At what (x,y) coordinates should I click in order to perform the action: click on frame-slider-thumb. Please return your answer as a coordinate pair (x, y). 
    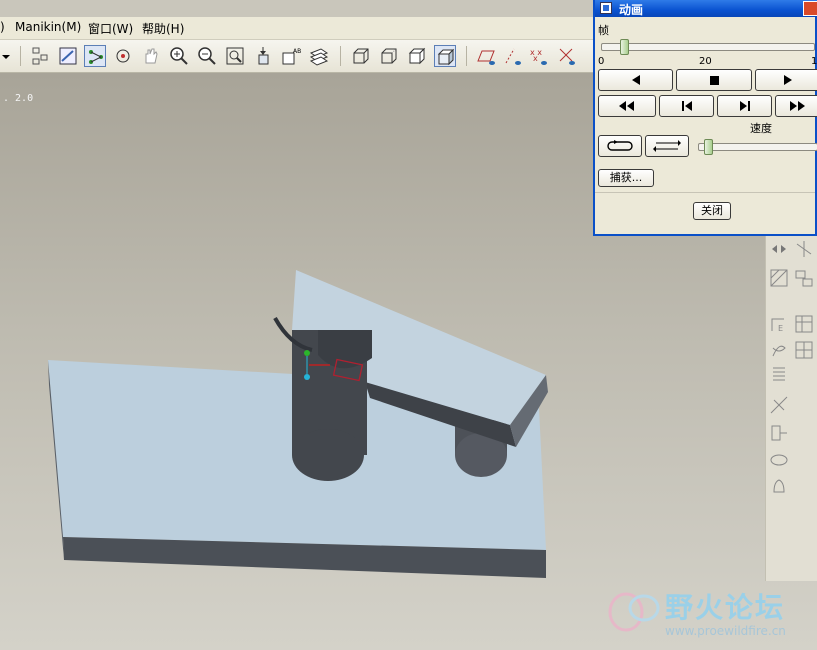
    Looking at the image, I should click on (624, 47).